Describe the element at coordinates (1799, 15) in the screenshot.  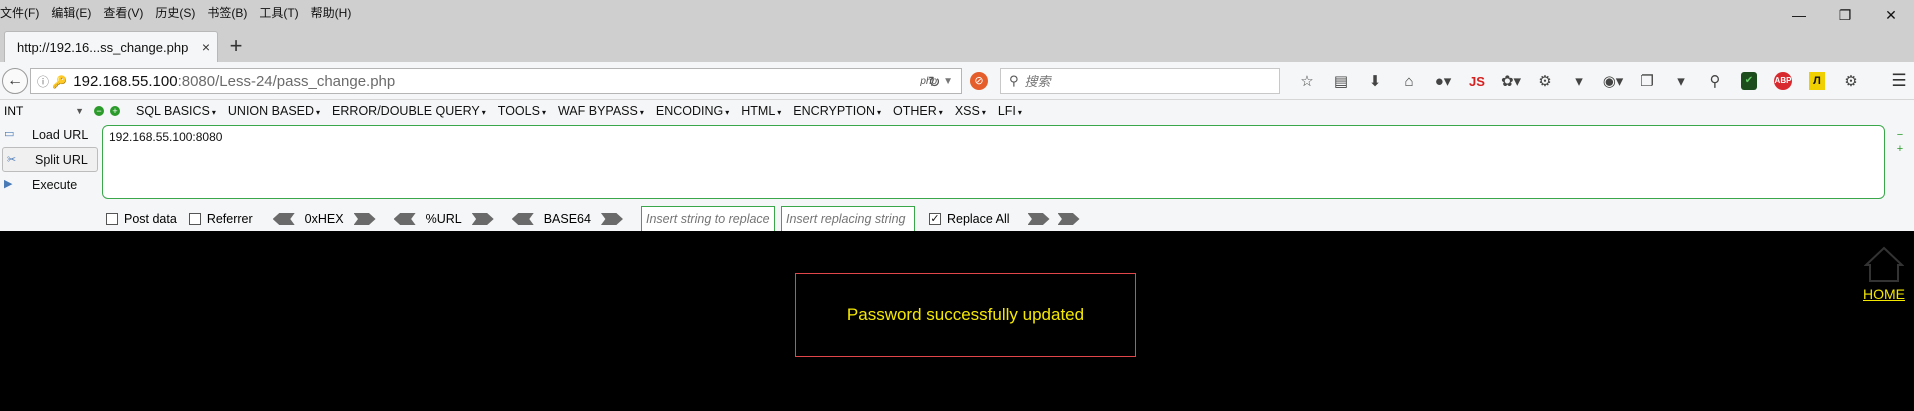
I see `minimize-icon: —` at that location.